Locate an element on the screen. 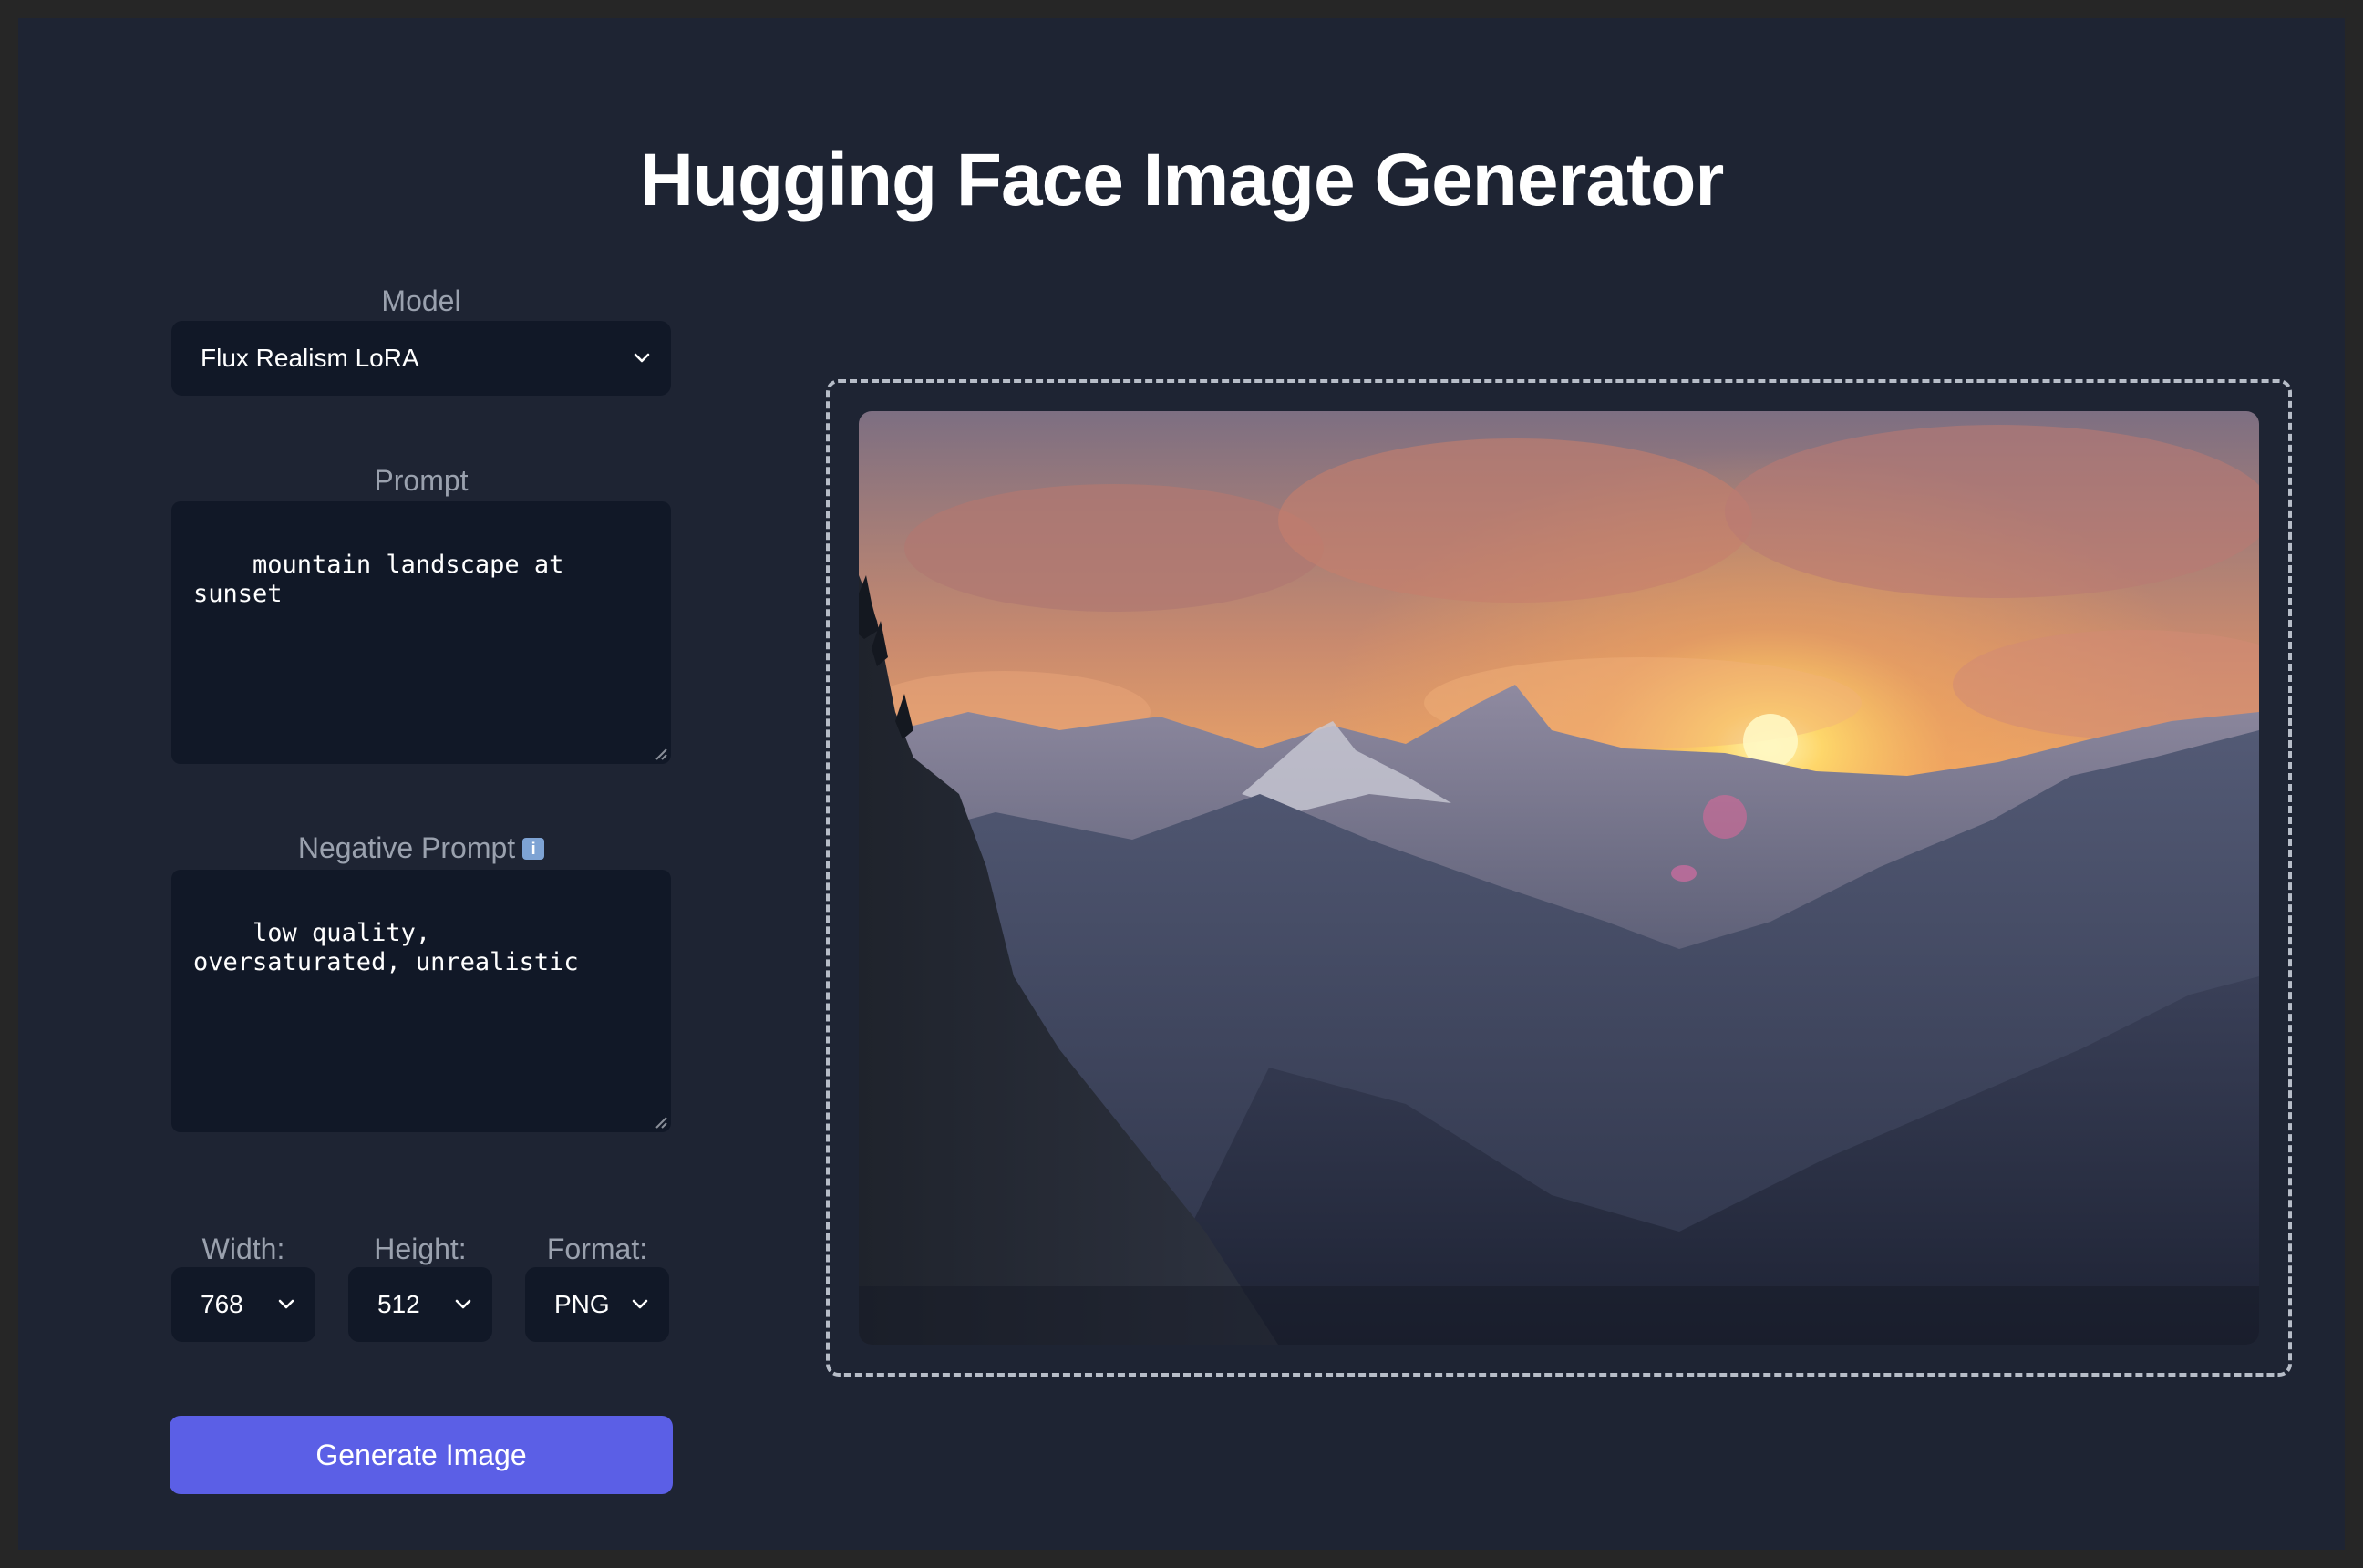  negative-prompt-textarea: low quality, oversaturated, unrealistic is located at coordinates (421, 1001).